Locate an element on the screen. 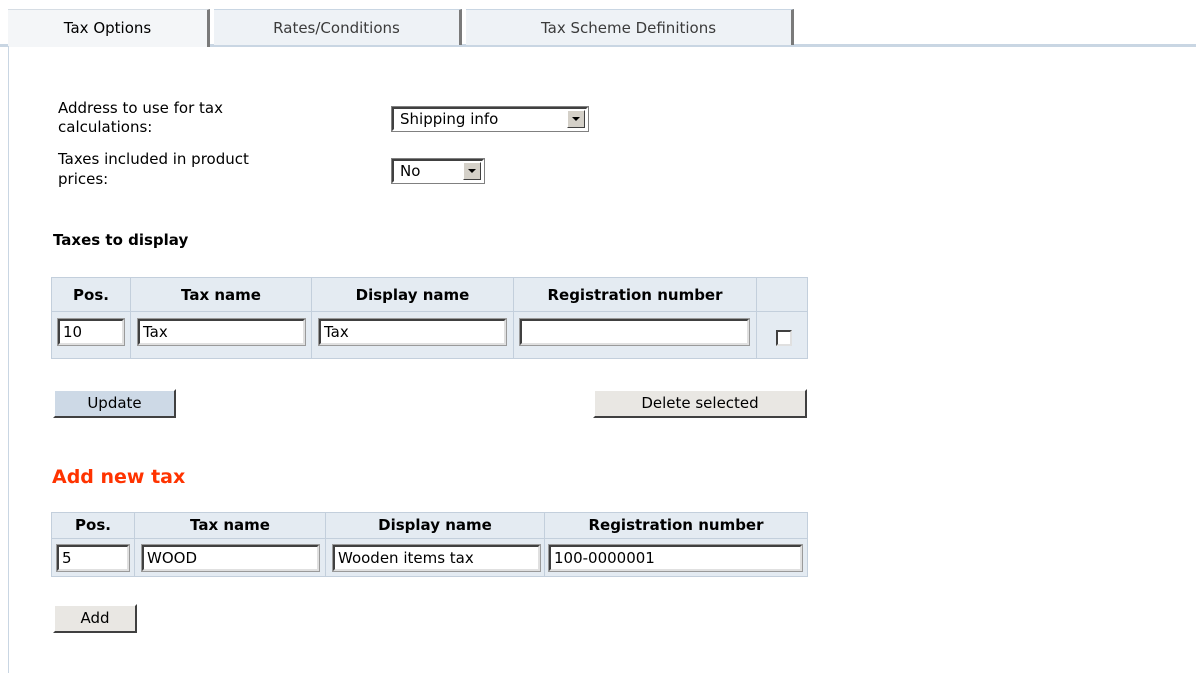  add-button: Add is located at coordinates (95, 618).